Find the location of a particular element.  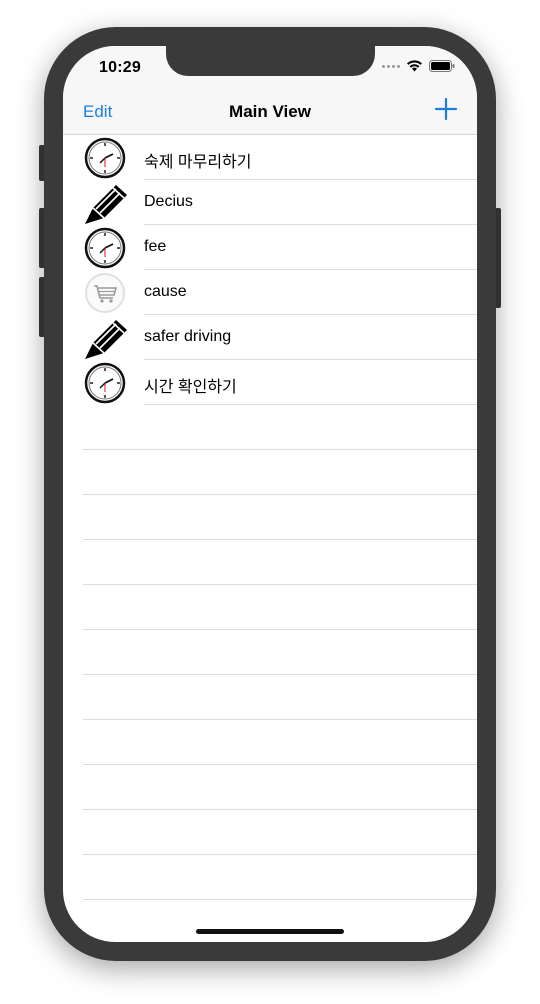

table-row: safer driving is located at coordinates (270, 337).